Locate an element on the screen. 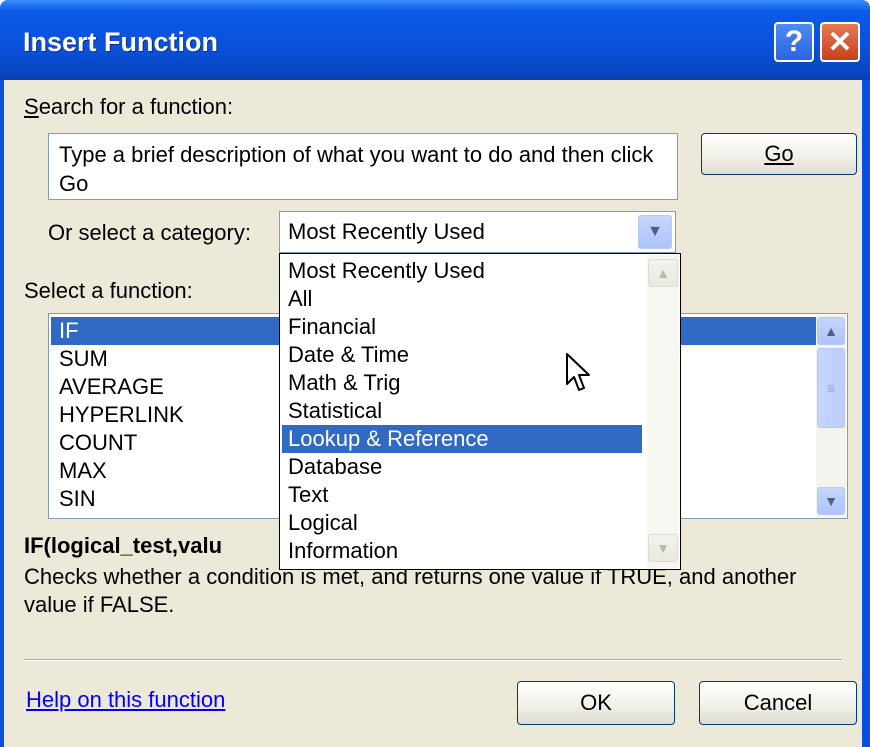 This screenshot has height=747, width=870. dropdown-scroll-up-button: ▲ is located at coordinates (663, 273).